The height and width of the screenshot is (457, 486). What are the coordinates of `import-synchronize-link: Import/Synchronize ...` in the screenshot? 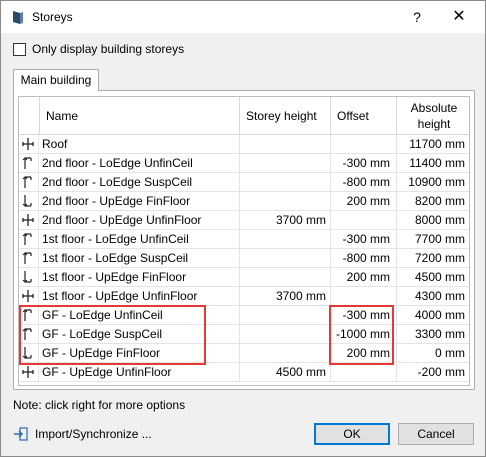 It's located at (82, 434).